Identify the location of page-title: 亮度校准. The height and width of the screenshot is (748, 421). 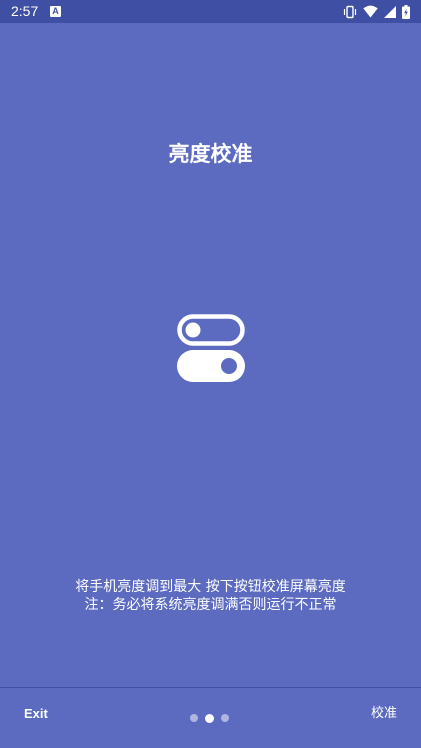
(210, 154).